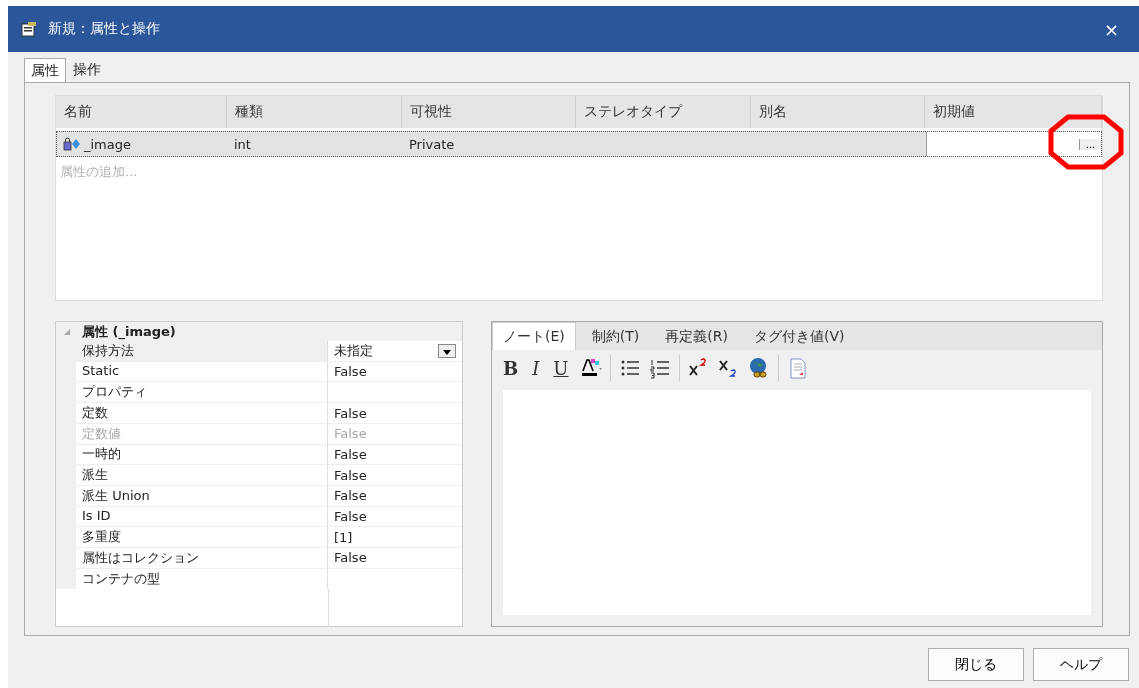  Describe the element at coordinates (343, 537) in the screenshot. I see `property-value: [1]` at that location.